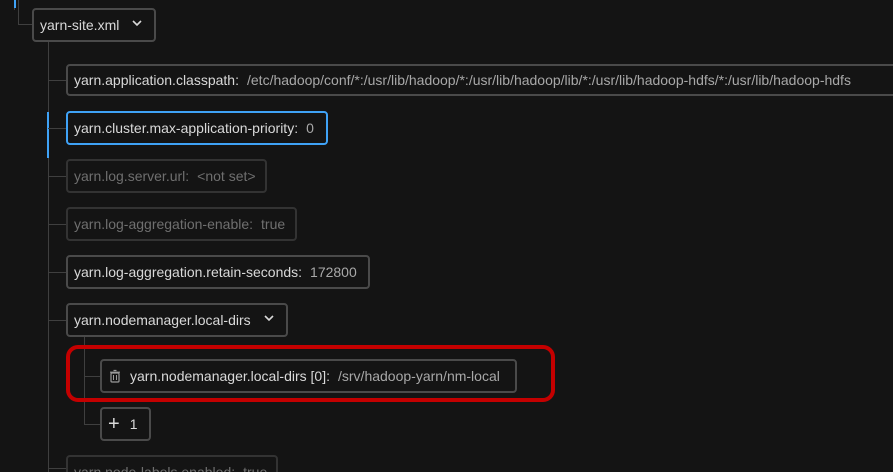  What do you see at coordinates (155, 468) in the screenshot?
I see `property-key: yarn.node-labels.enabled:` at bounding box center [155, 468].